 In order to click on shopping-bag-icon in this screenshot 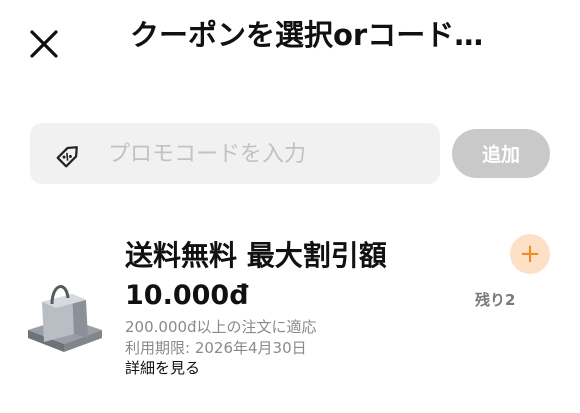, I will do `click(65, 318)`.